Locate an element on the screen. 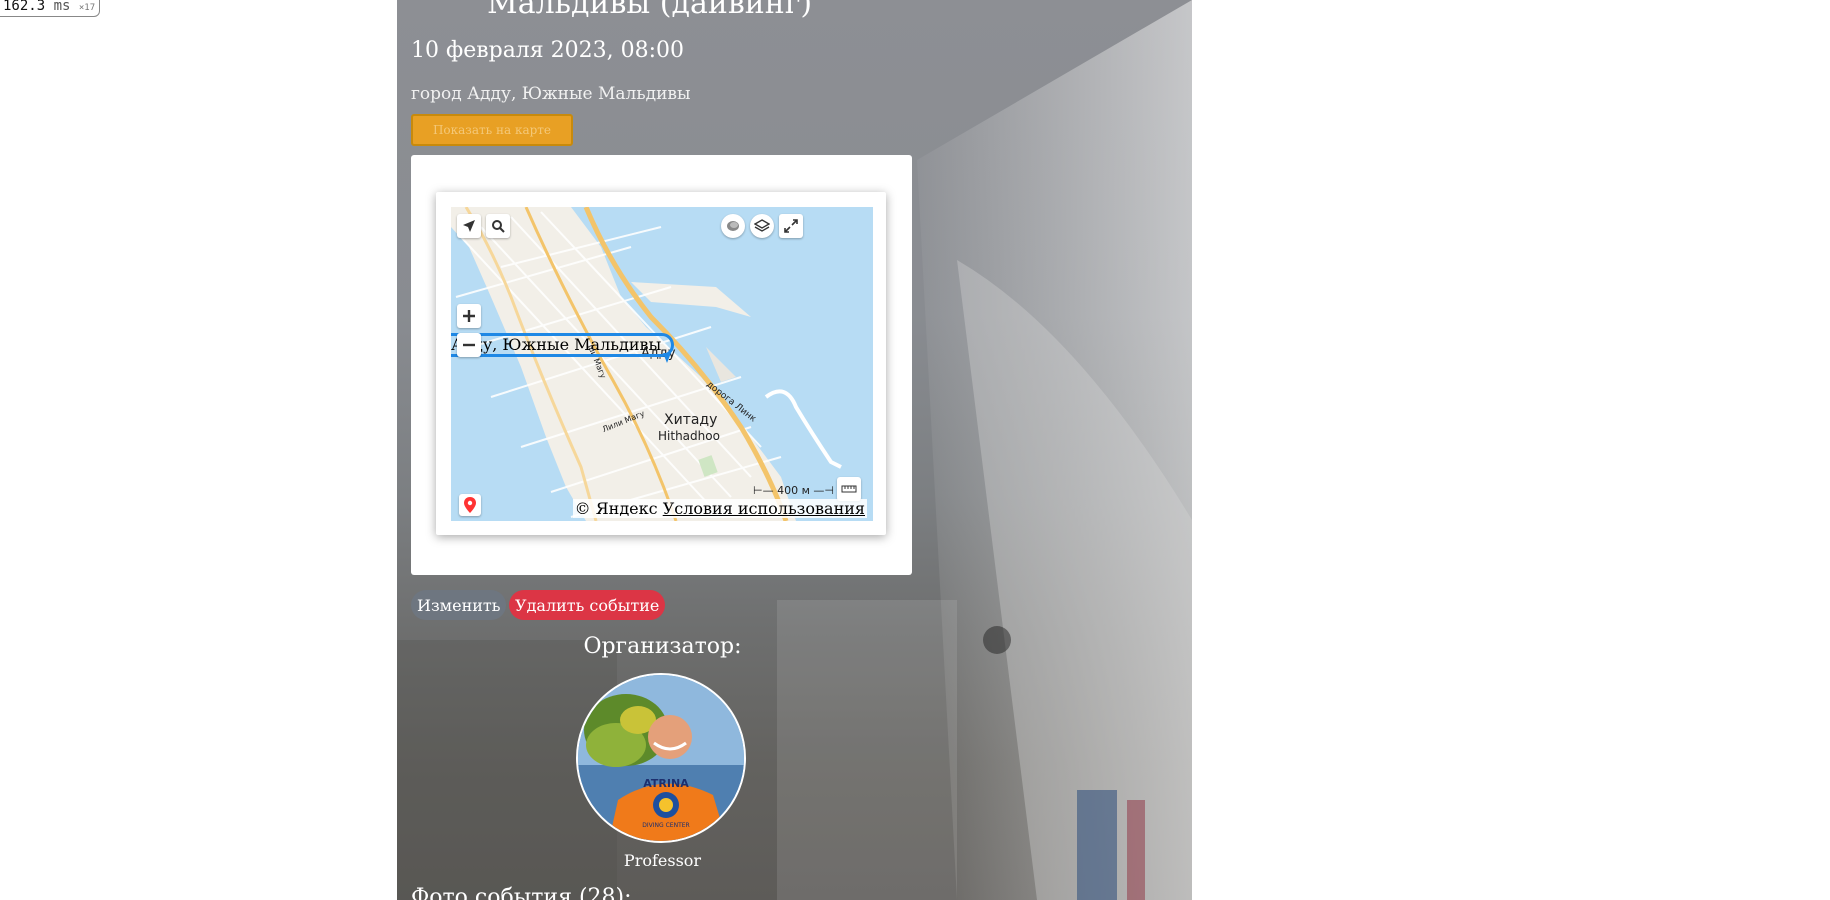 This screenshot has height=900, width=1830. shirt-sub-text: DIVING CENTER is located at coordinates (665, 825).